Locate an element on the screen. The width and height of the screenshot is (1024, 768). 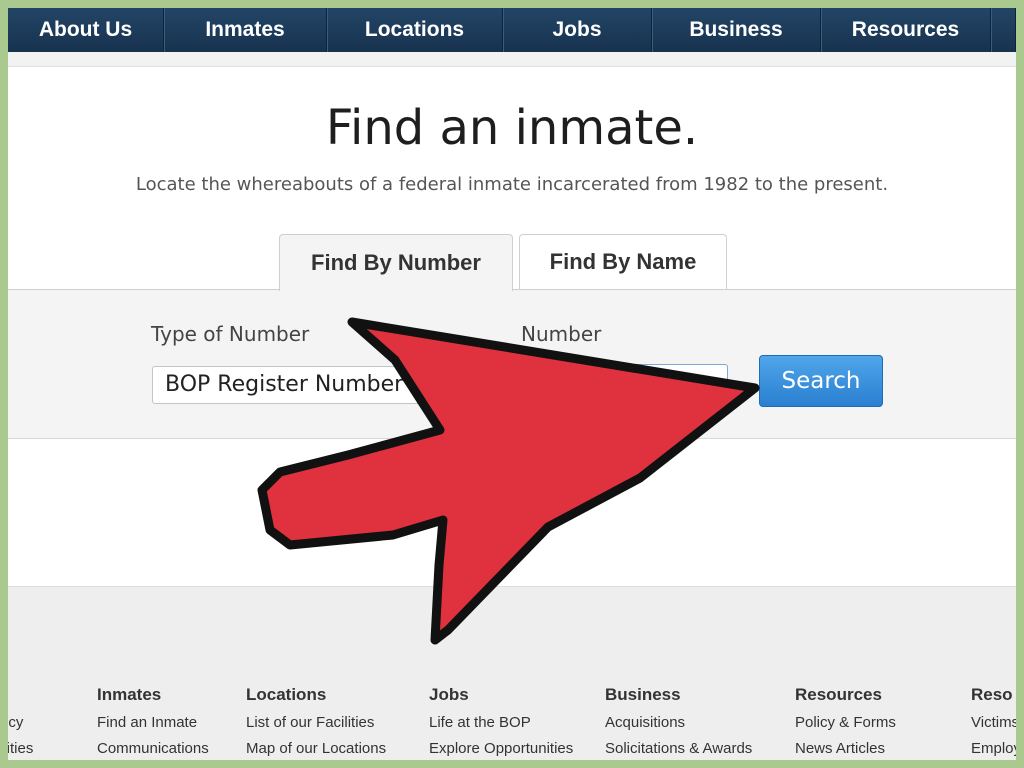
nav-item-locations: Locations is located at coordinates (415, 30).